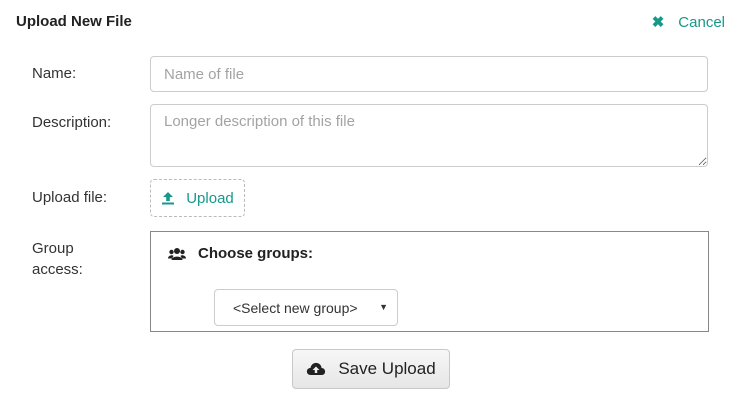 The image size is (741, 396). Describe the element at coordinates (70, 197) in the screenshot. I see `upload-file-label: Upload file:` at that location.